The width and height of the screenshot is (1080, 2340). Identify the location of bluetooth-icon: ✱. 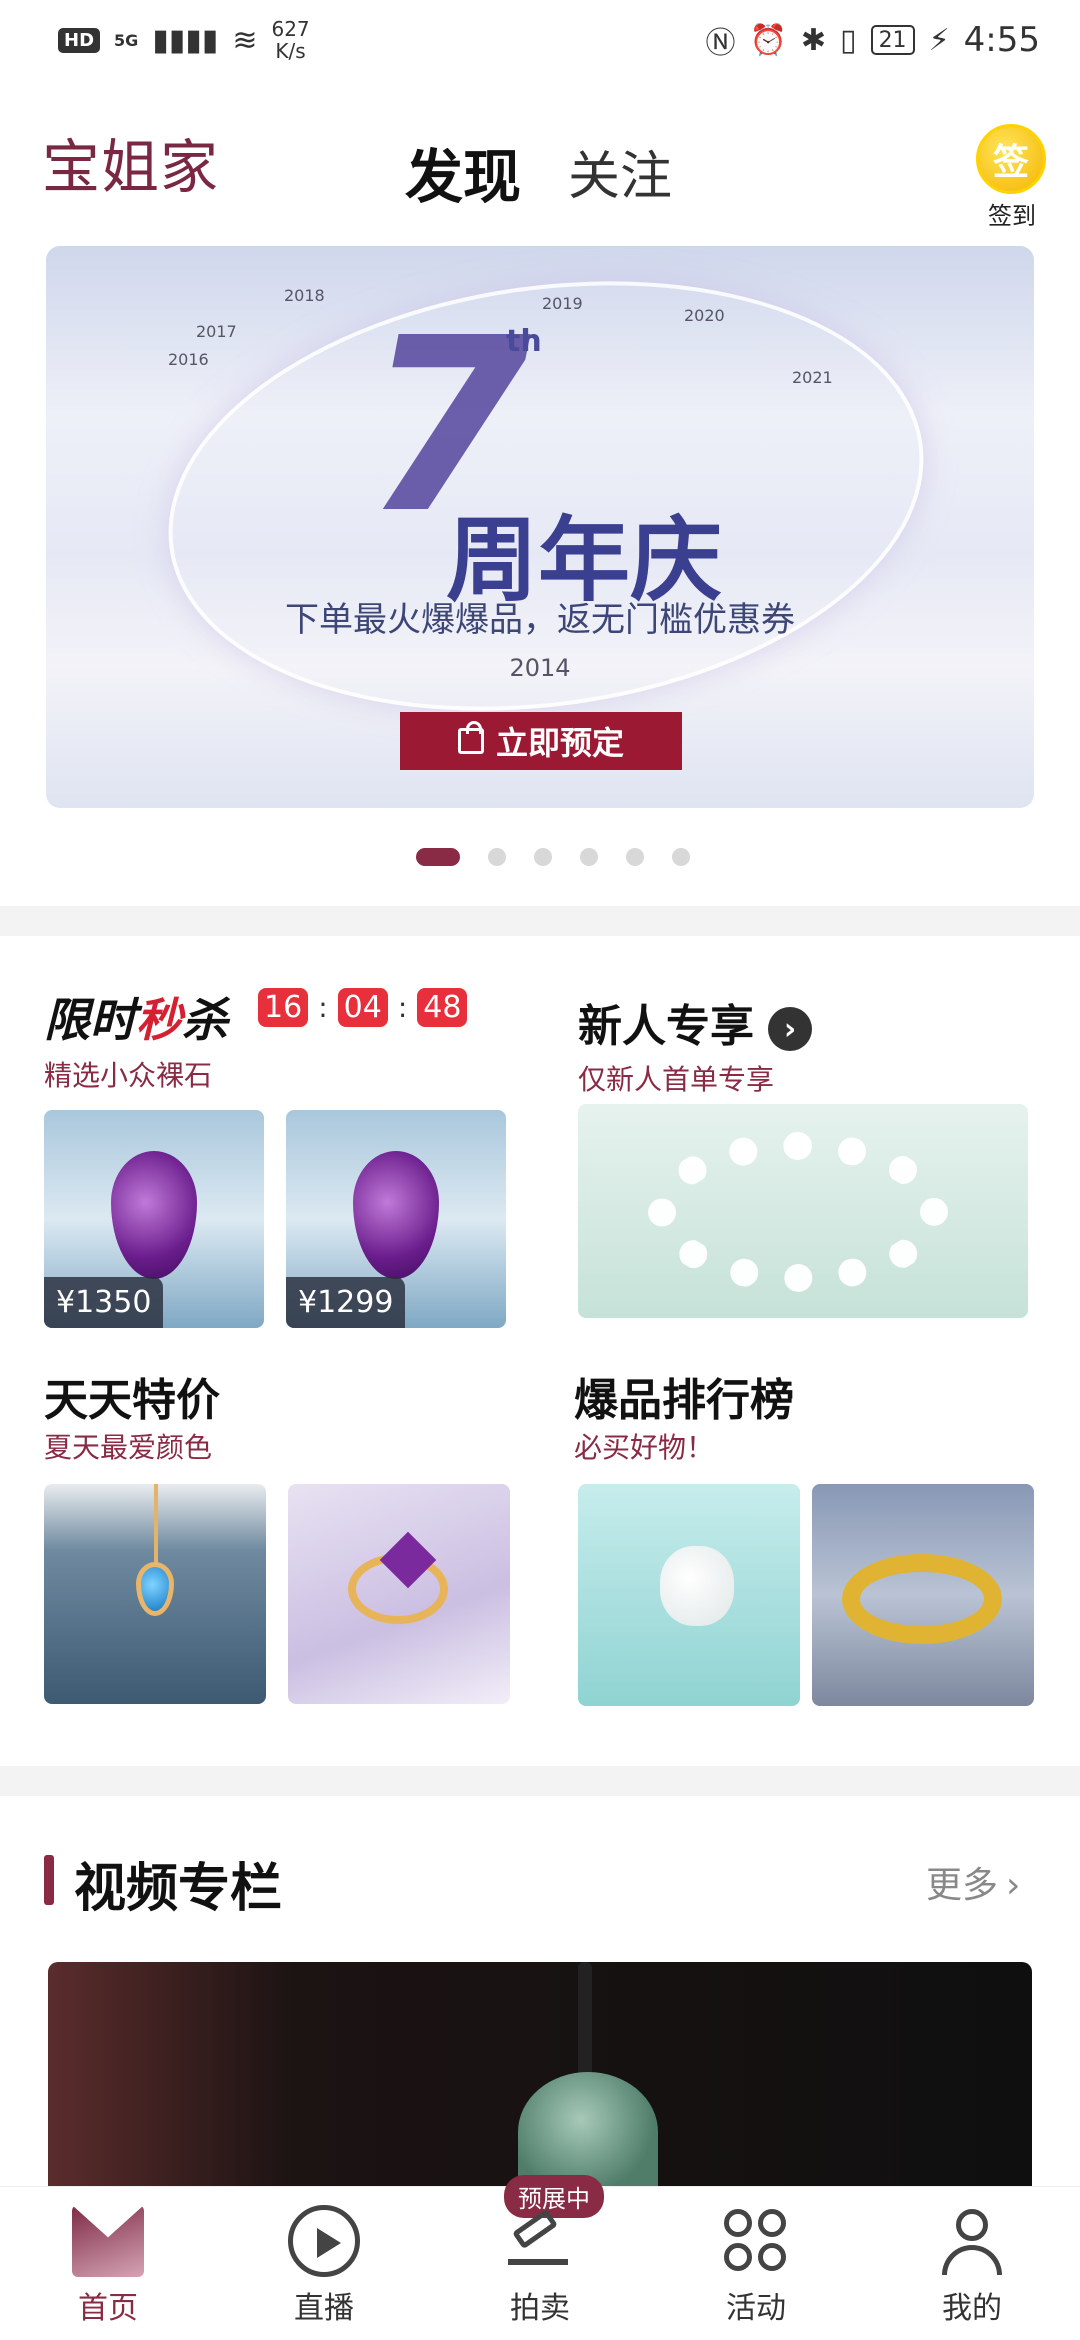
(813, 40).